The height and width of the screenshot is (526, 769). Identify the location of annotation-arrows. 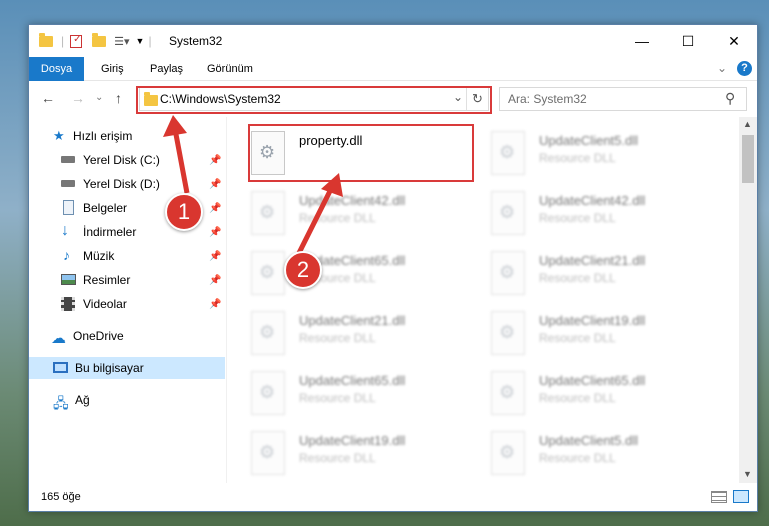
(253, 185).